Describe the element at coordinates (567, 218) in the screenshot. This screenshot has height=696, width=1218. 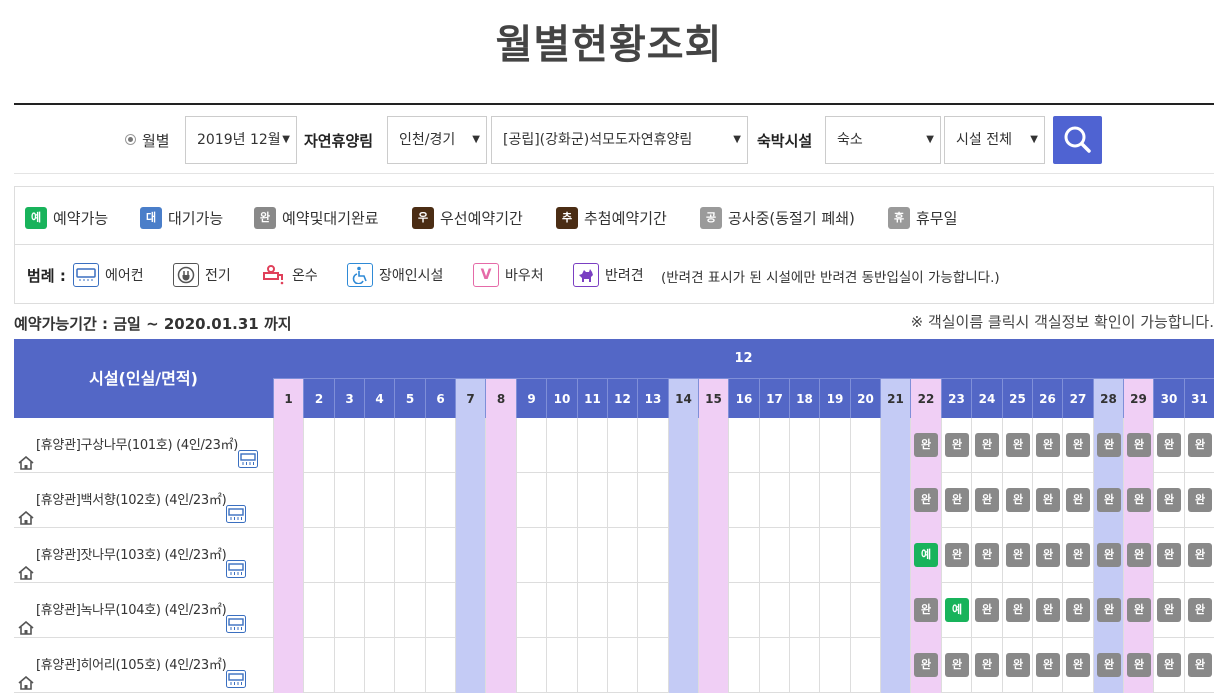
I see `status-lottery-badge: 추` at that location.